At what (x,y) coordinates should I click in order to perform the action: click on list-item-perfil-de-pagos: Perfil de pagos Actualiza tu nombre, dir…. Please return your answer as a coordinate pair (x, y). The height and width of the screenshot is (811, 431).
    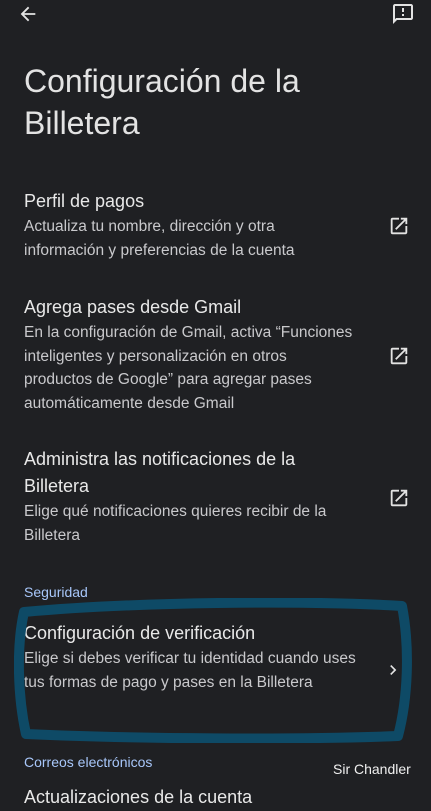
    Looking at the image, I should click on (221, 225).